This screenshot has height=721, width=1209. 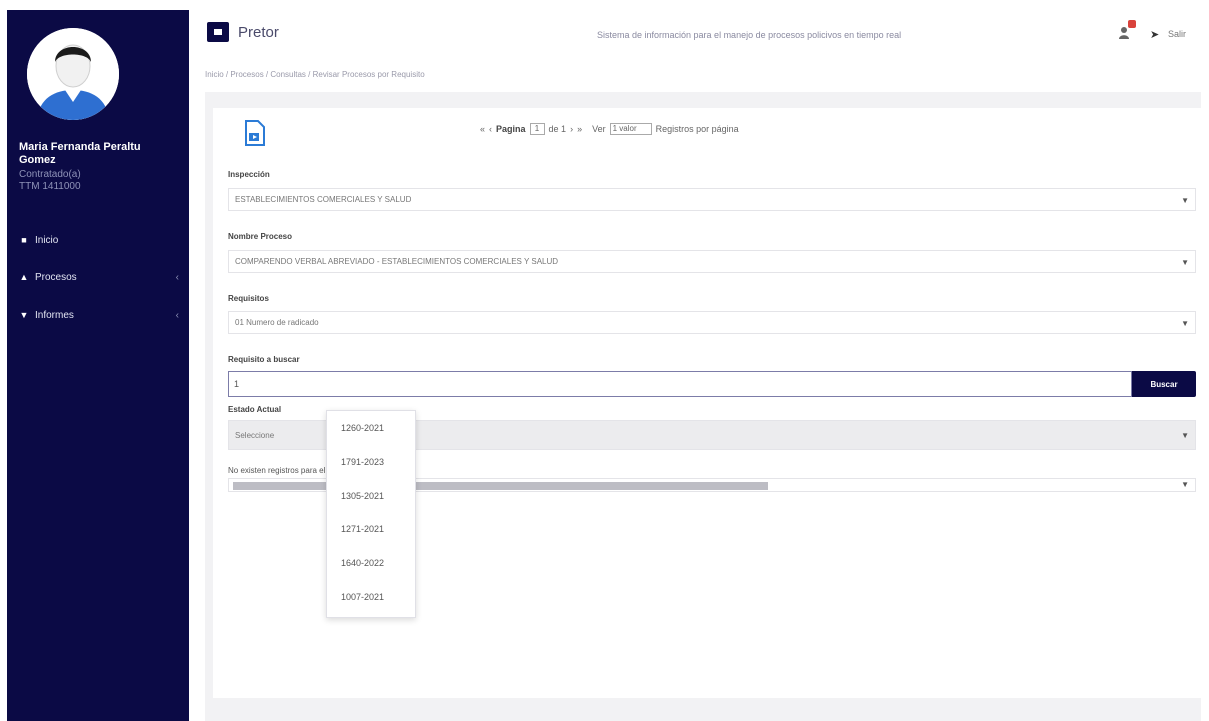 What do you see at coordinates (260, 236) in the screenshot?
I see `proceso-label: Nombre Proceso` at bounding box center [260, 236].